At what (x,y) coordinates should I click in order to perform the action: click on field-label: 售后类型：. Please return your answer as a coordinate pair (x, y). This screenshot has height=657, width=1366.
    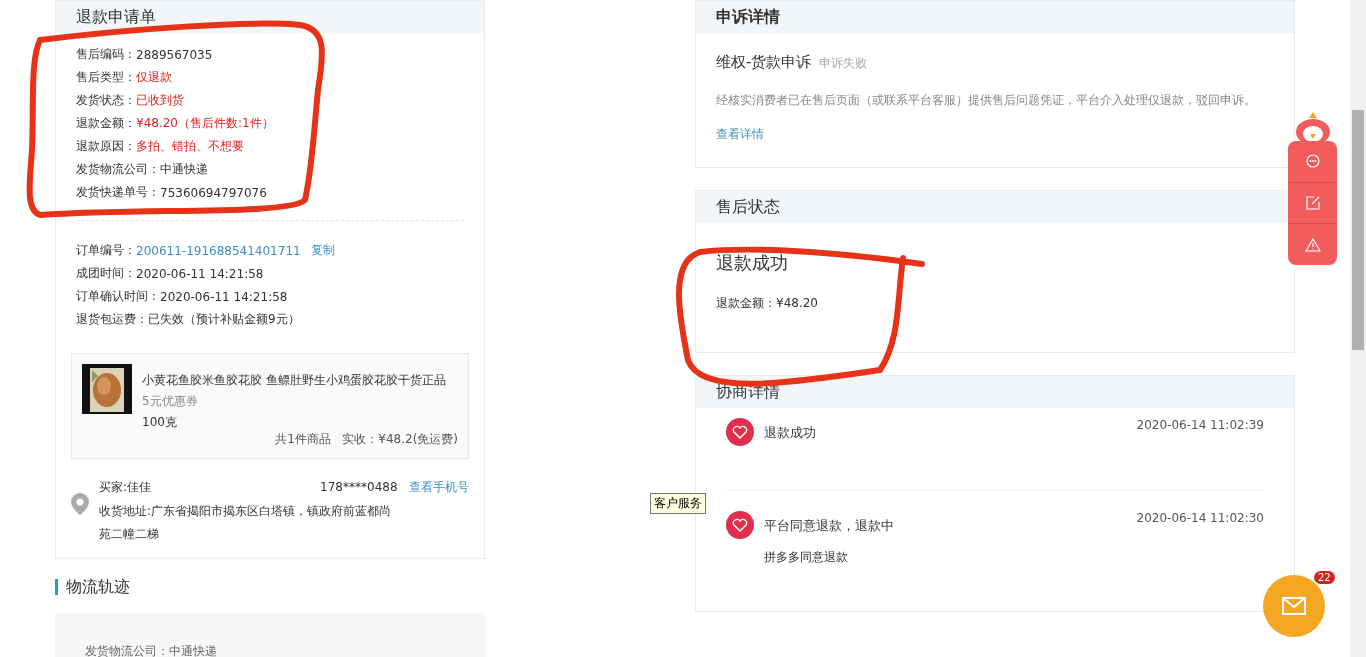
    Looking at the image, I should click on (106, 77).